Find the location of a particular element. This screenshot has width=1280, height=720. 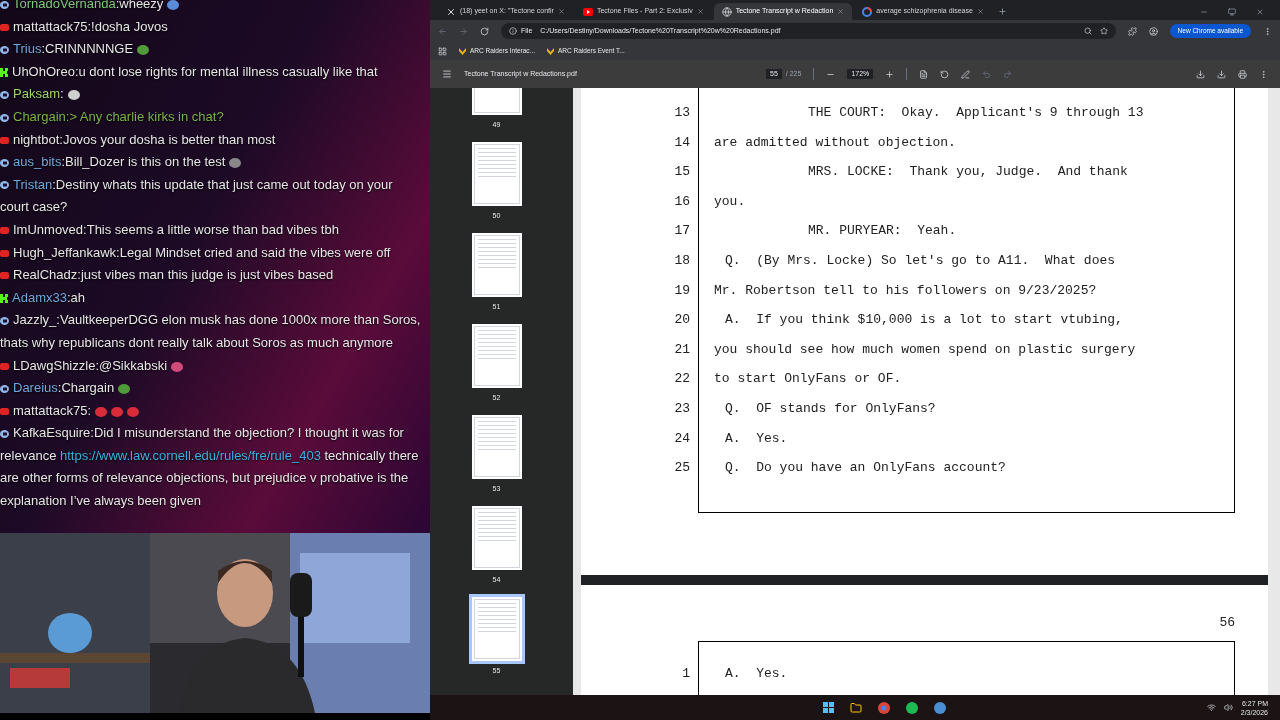

transcript-line: Mr. Robertson tell to his followers on 9/23/2025? is located at coordinates (905, 290).